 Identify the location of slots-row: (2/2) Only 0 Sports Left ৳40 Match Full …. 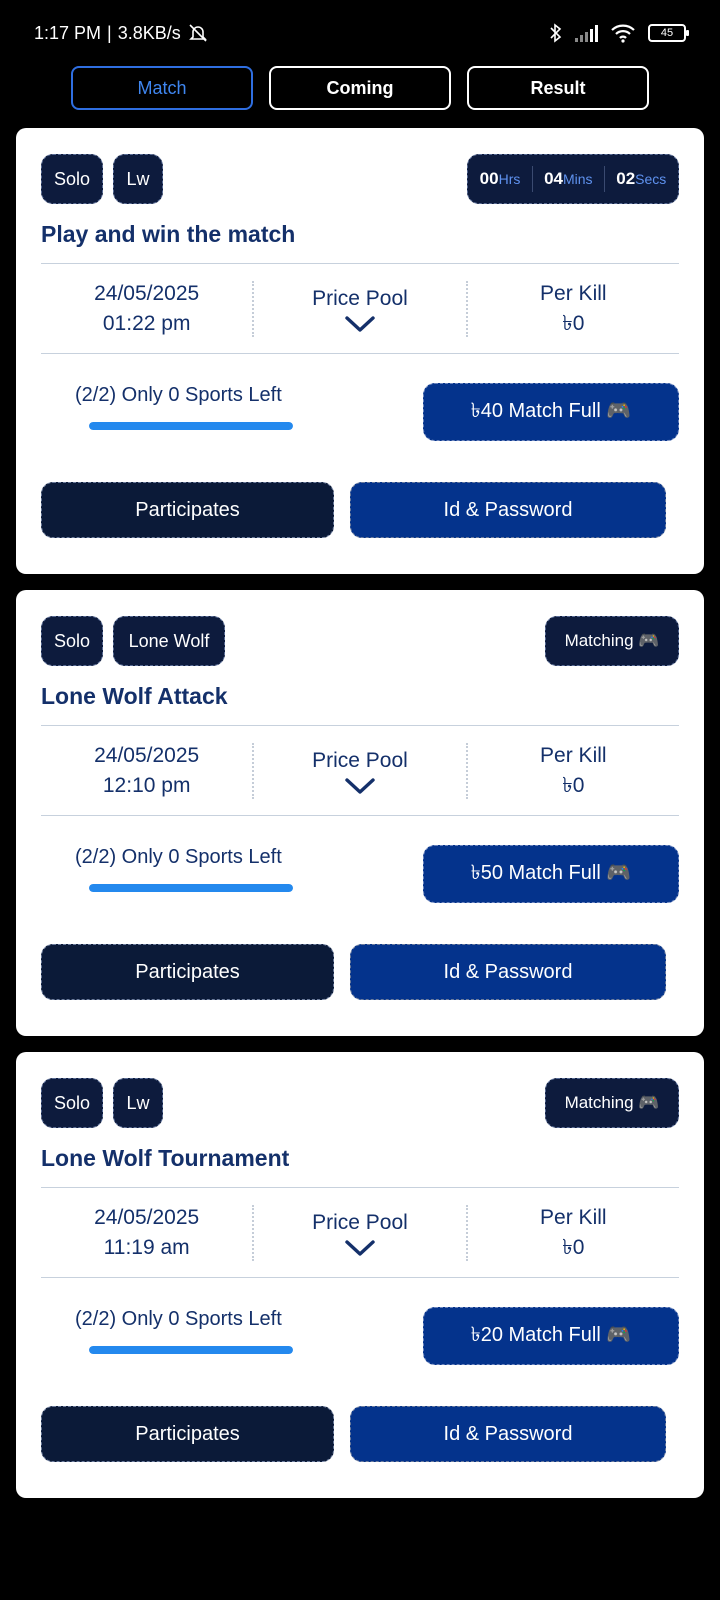
(360, 418).